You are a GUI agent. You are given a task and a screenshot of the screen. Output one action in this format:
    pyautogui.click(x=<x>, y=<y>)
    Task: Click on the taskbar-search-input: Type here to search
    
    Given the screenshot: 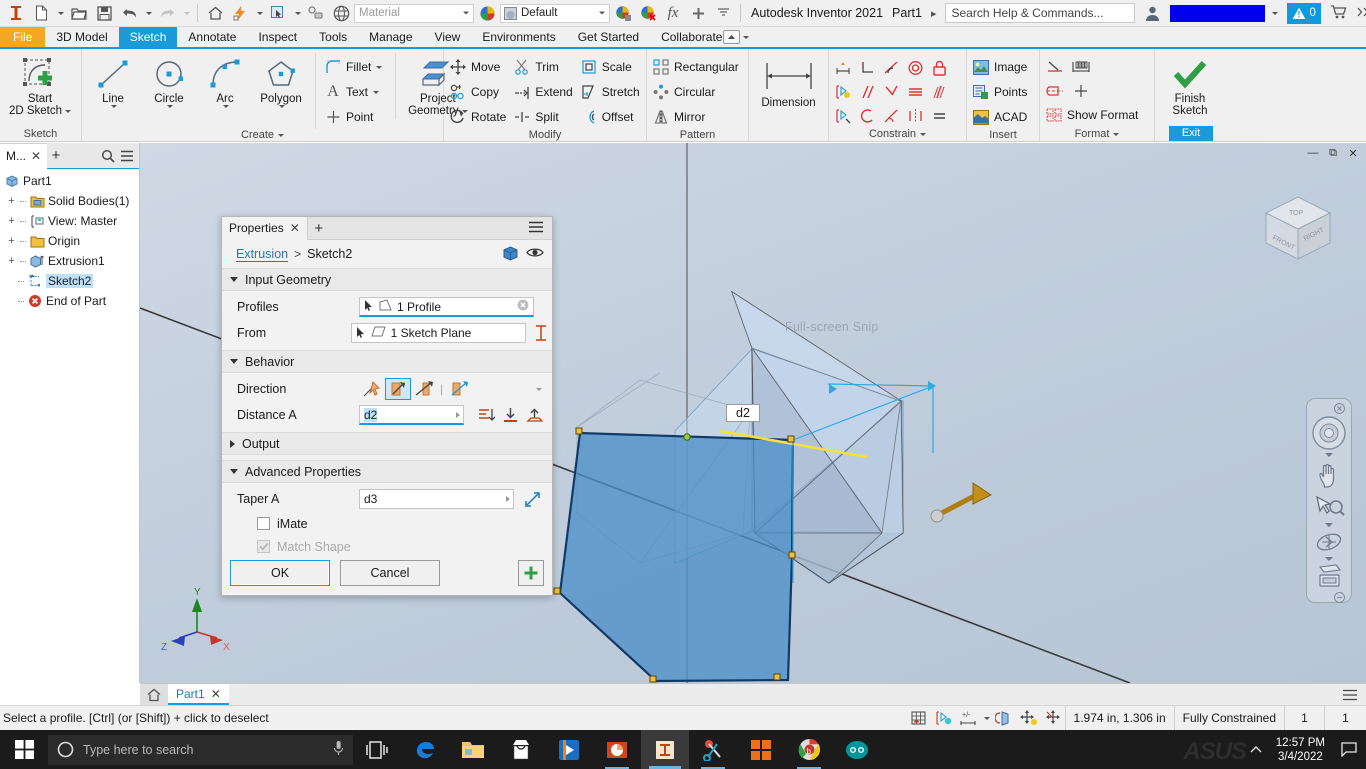 What is the action you would take?
    pyautogui.click(x=200, y=749)
    